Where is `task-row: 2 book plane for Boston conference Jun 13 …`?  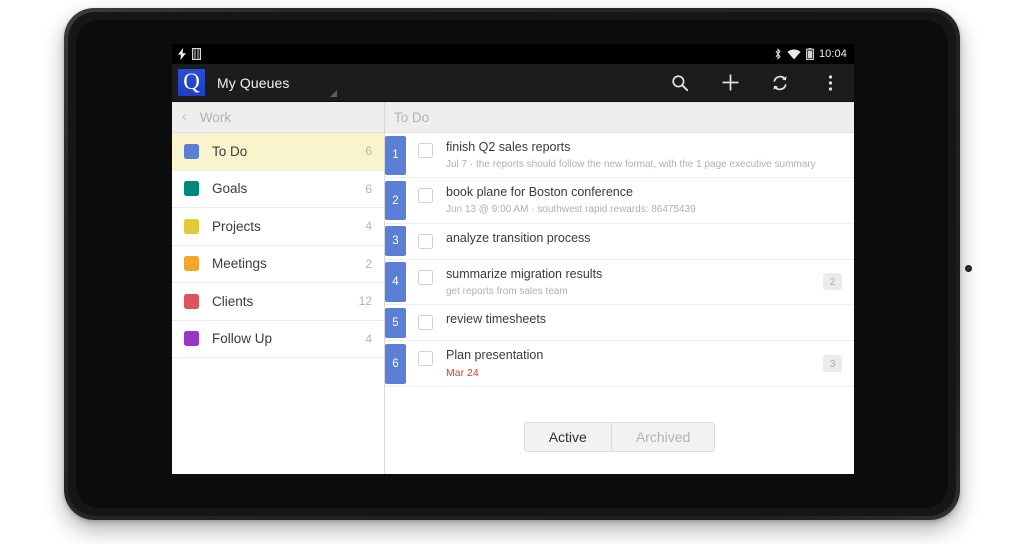 task-row: 2 book plane for Boston conference Jun 13 … is located at coordinates (619, 201).